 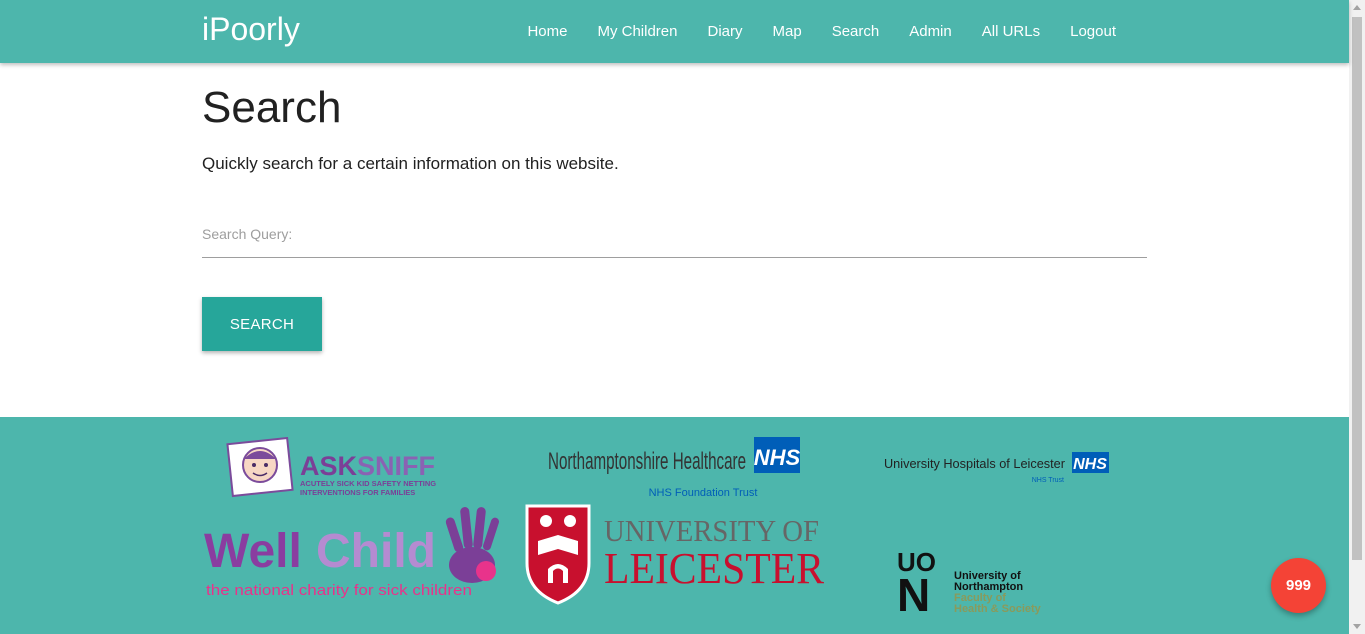 What do you see at coordinates (1011, 31) in the screenshot?
I see `nav-all-urls: All URLs` at bounding box center [1011, 31].